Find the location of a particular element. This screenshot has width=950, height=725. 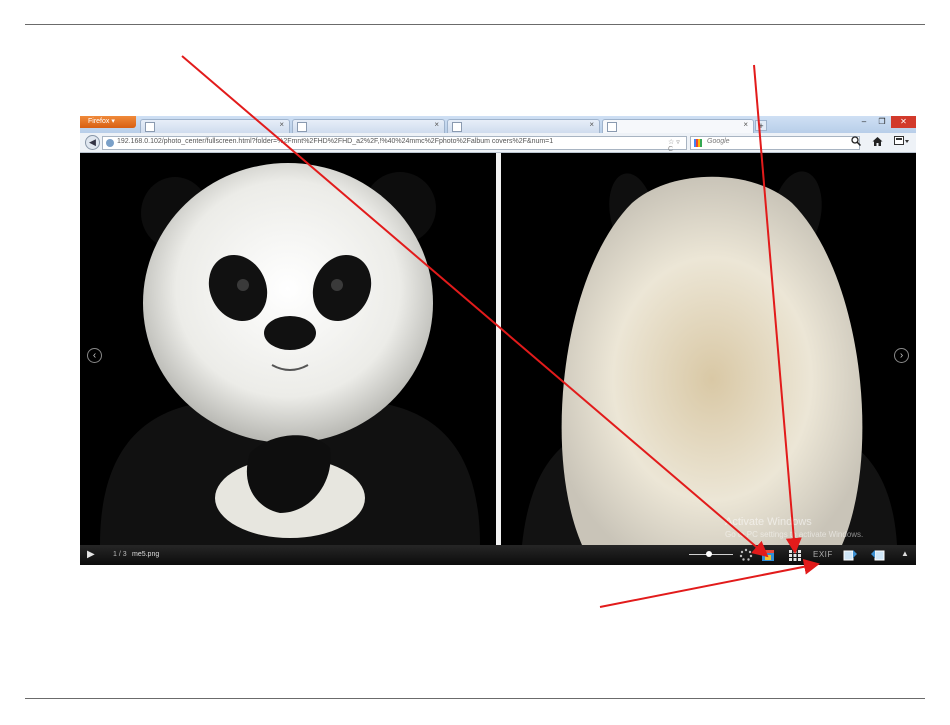

viewer-toolbar: ▶ 1 / 3 me5.png EXIF ▲ is located at coordinates (498, 555).